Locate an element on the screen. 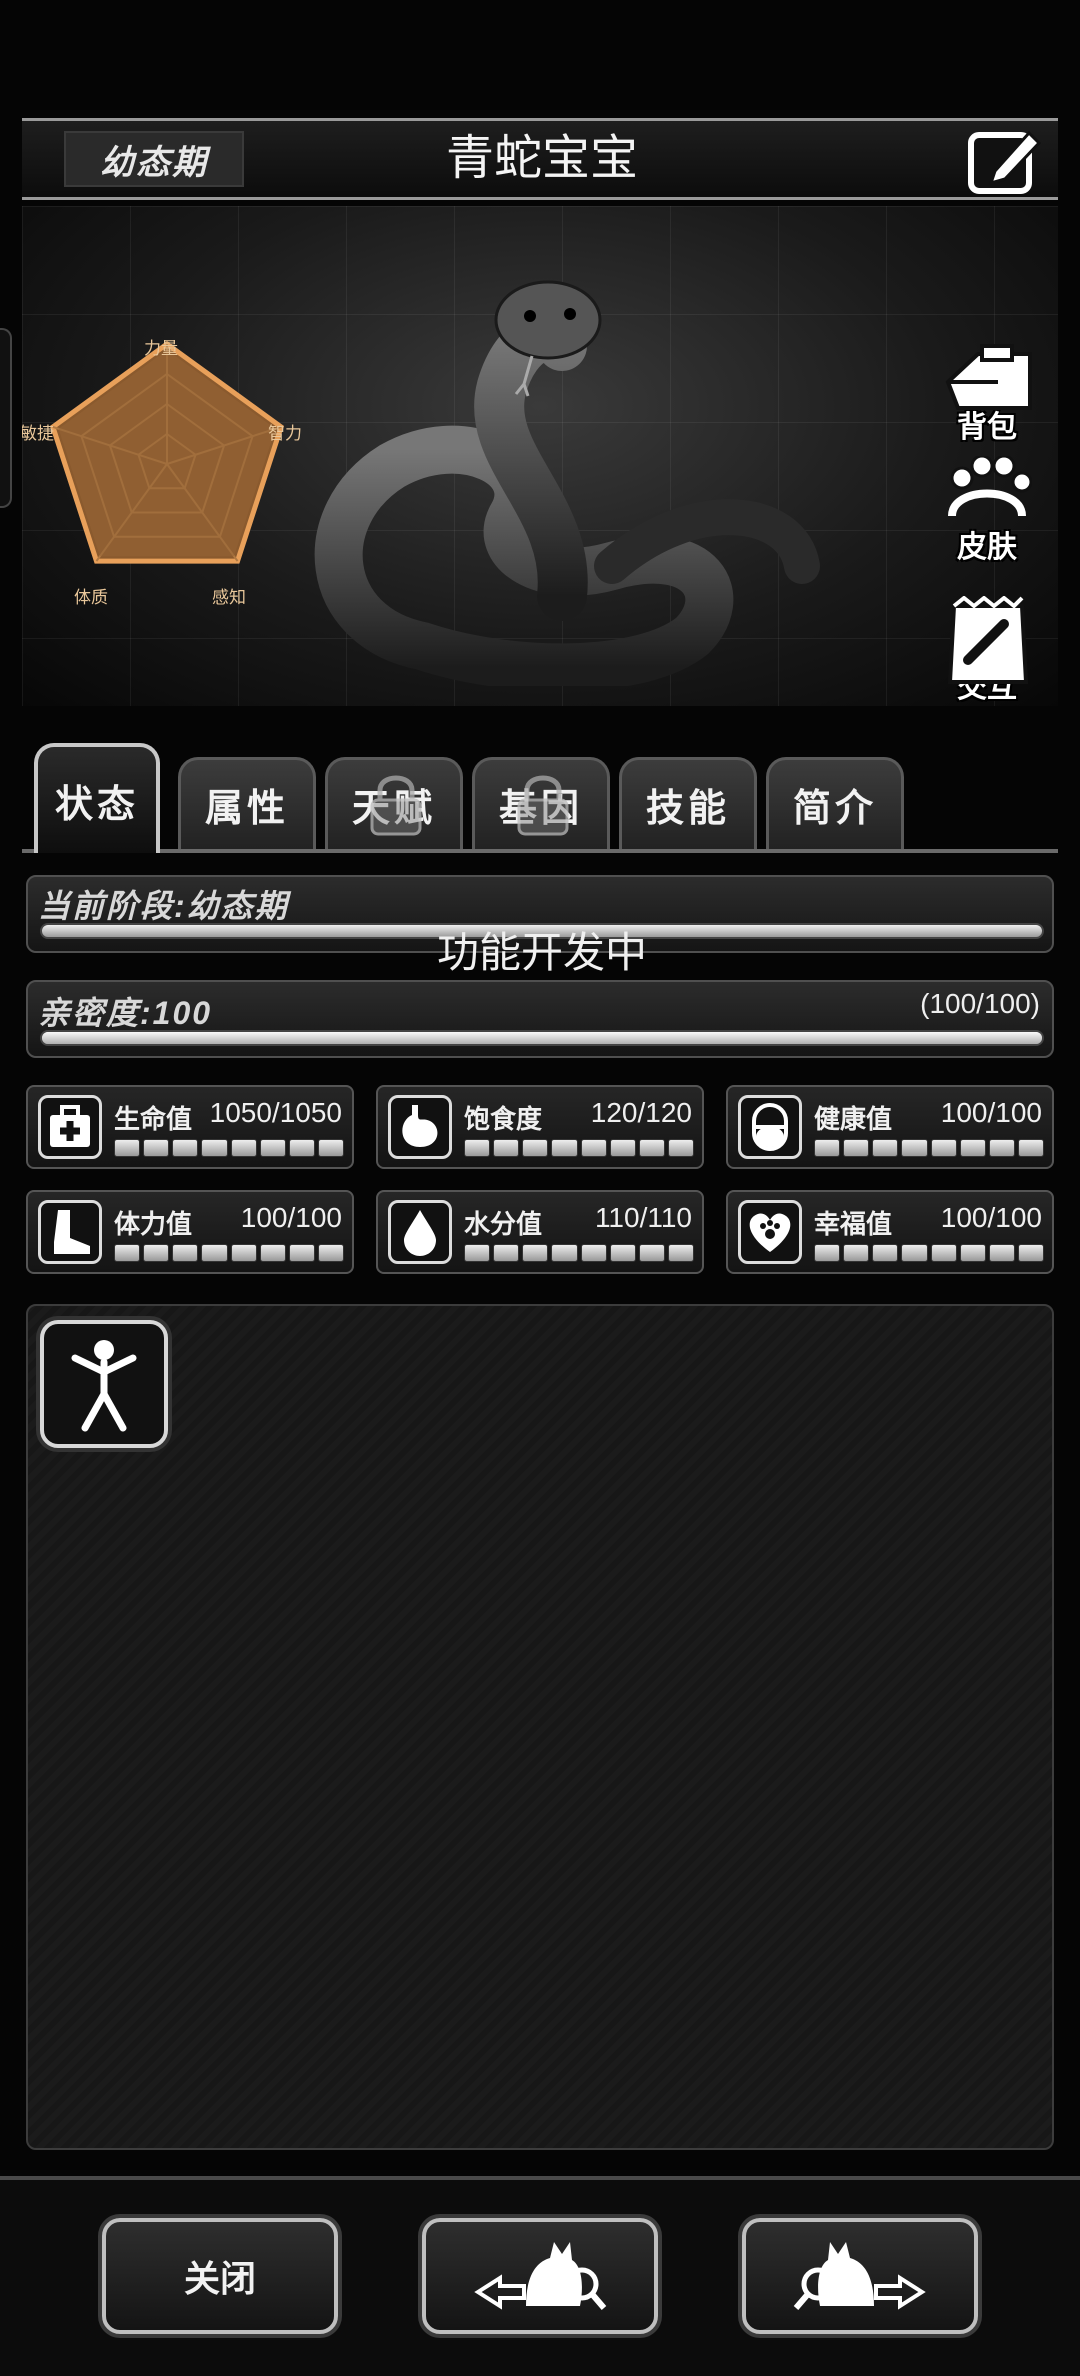  close-button: 关闭 is located at coordinates (220, 2276).